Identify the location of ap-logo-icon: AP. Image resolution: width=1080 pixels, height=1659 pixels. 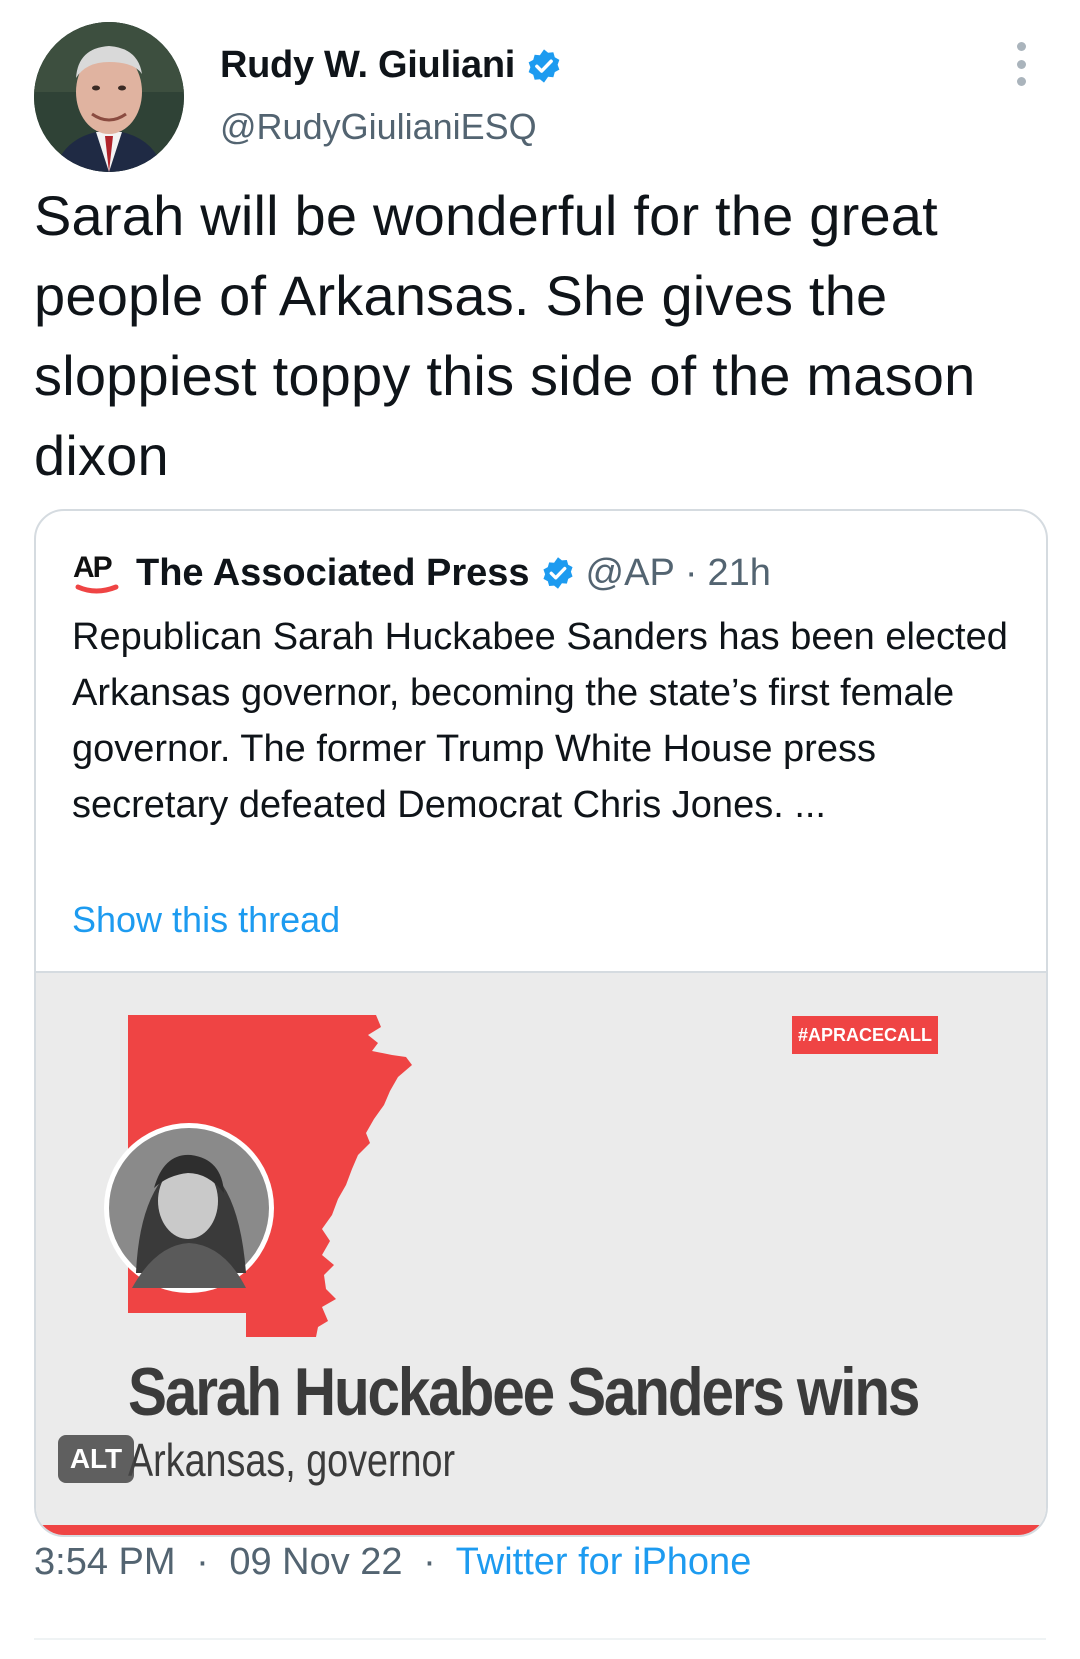
(96, 572).